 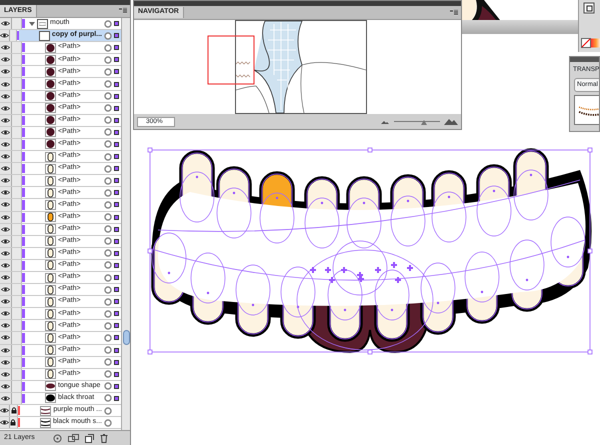 What do you see at coordinates (104, 438) in the screenshot?
I see `delete-icon` at bounding box center [104, 438].